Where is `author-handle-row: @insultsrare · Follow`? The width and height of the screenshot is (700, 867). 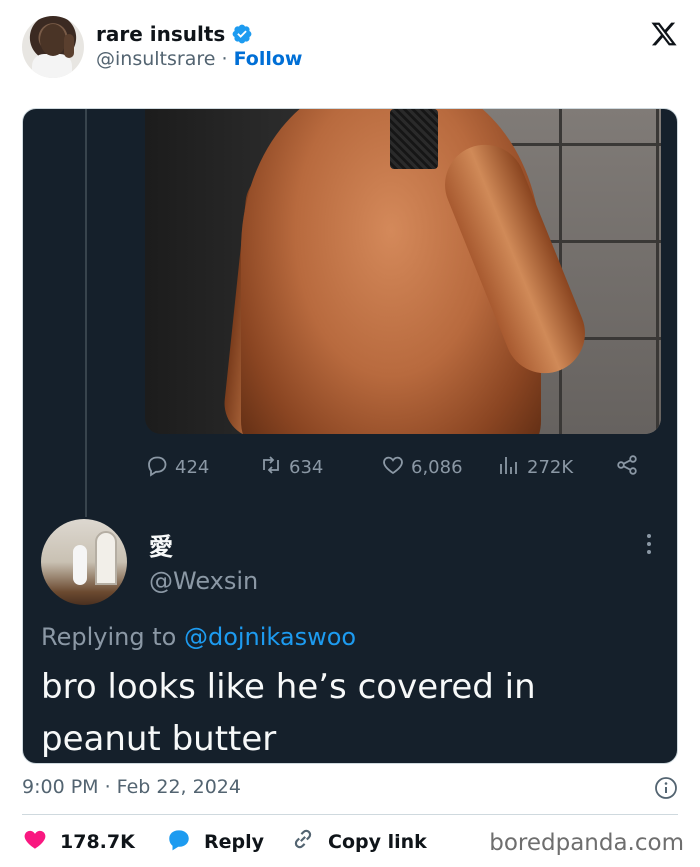
author-handle-row: @insultsrare · Follow is located at coordinates (199, 59).